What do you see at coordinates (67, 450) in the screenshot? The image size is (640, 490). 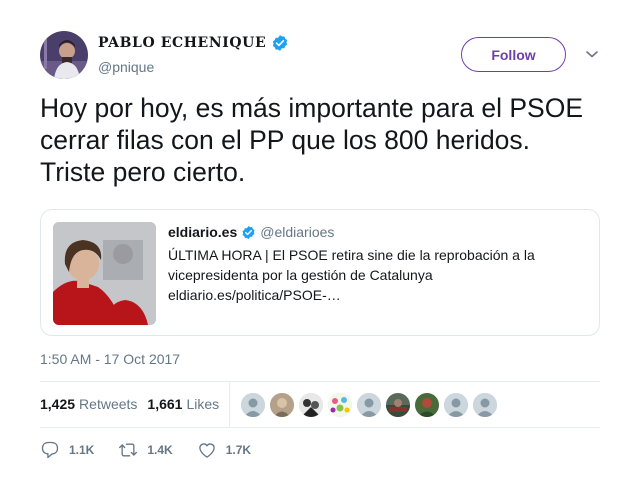 I see `reply-button: 1.1K` at bounding box center [67, 450].